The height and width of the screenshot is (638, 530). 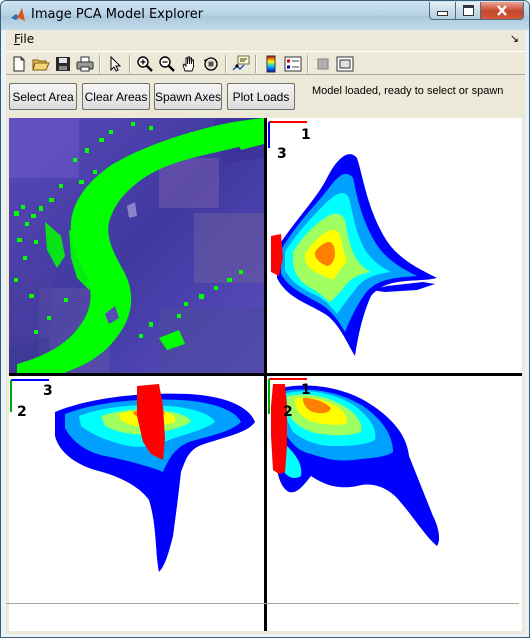 What do you see at coordinates (19, 64) in the screenshot?
I see `new-file-icon` at bounding box center [19, 64].